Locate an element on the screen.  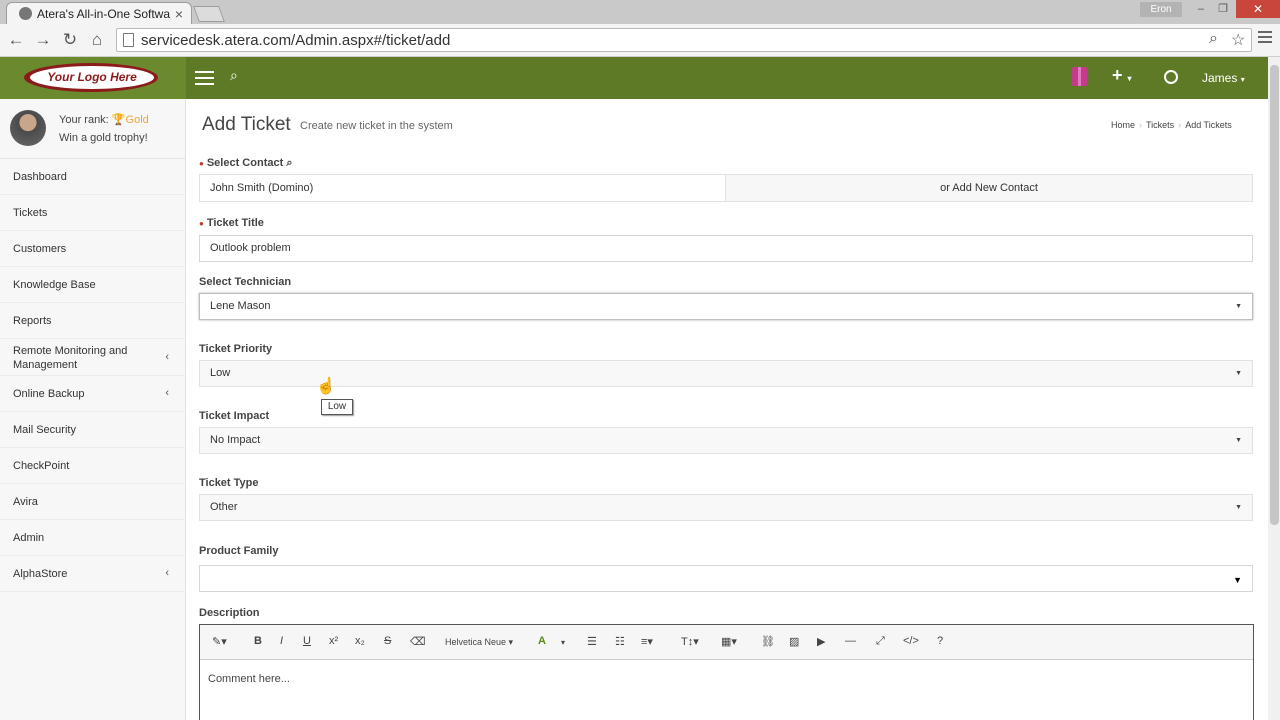
page-scrollbar is located at coordinates (1274, 388).